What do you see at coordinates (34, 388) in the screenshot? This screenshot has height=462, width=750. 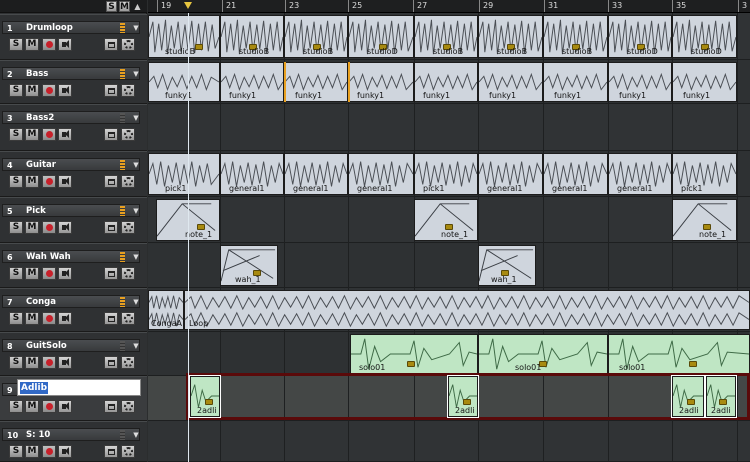 I see `track-name-selected-text: Adlib` at bounding box center [34, 388].